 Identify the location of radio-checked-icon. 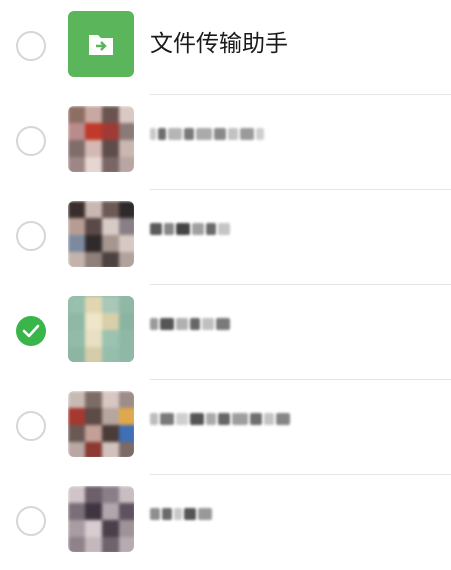
(31, 331).